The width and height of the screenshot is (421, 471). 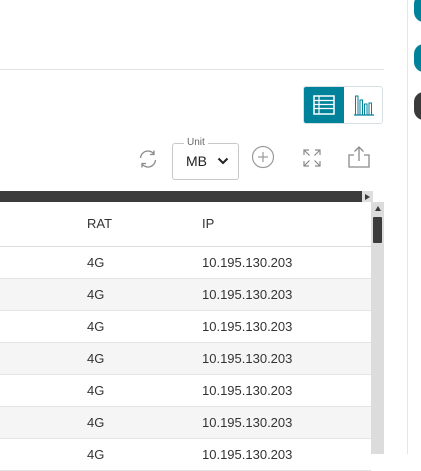 I want to click on export-icon, so click(x=359, y=157).